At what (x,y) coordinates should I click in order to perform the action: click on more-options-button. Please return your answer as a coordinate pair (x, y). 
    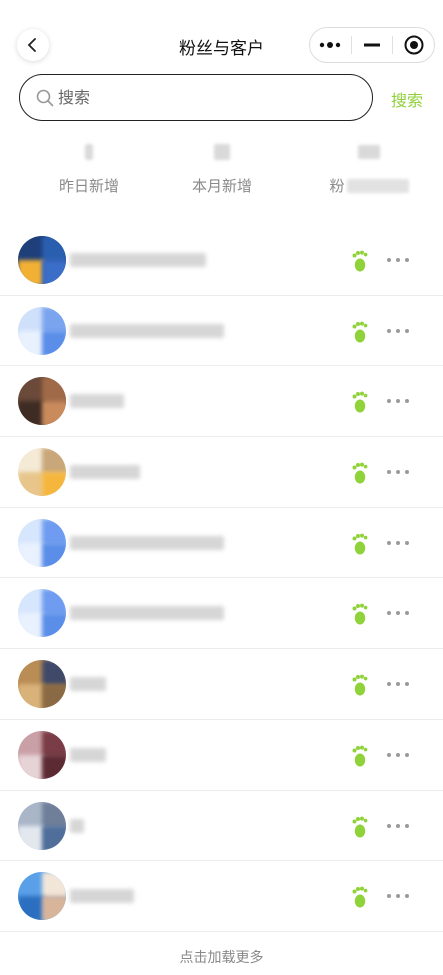
    Looking at the image, I should click on (330, 45).